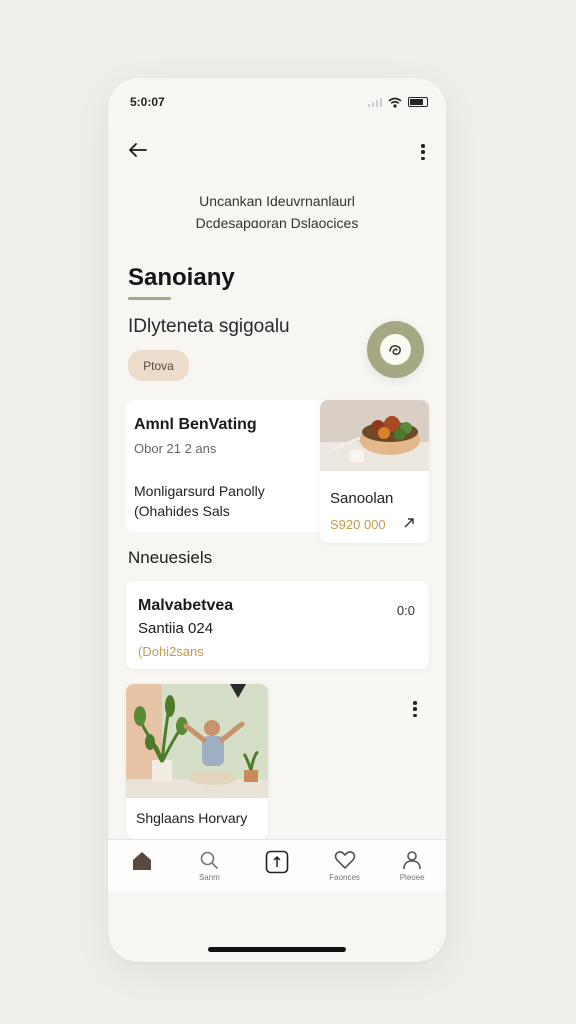 The height and width of the screenshot is (1024, 576). I want to click on profile-icon, so click(412, 860).